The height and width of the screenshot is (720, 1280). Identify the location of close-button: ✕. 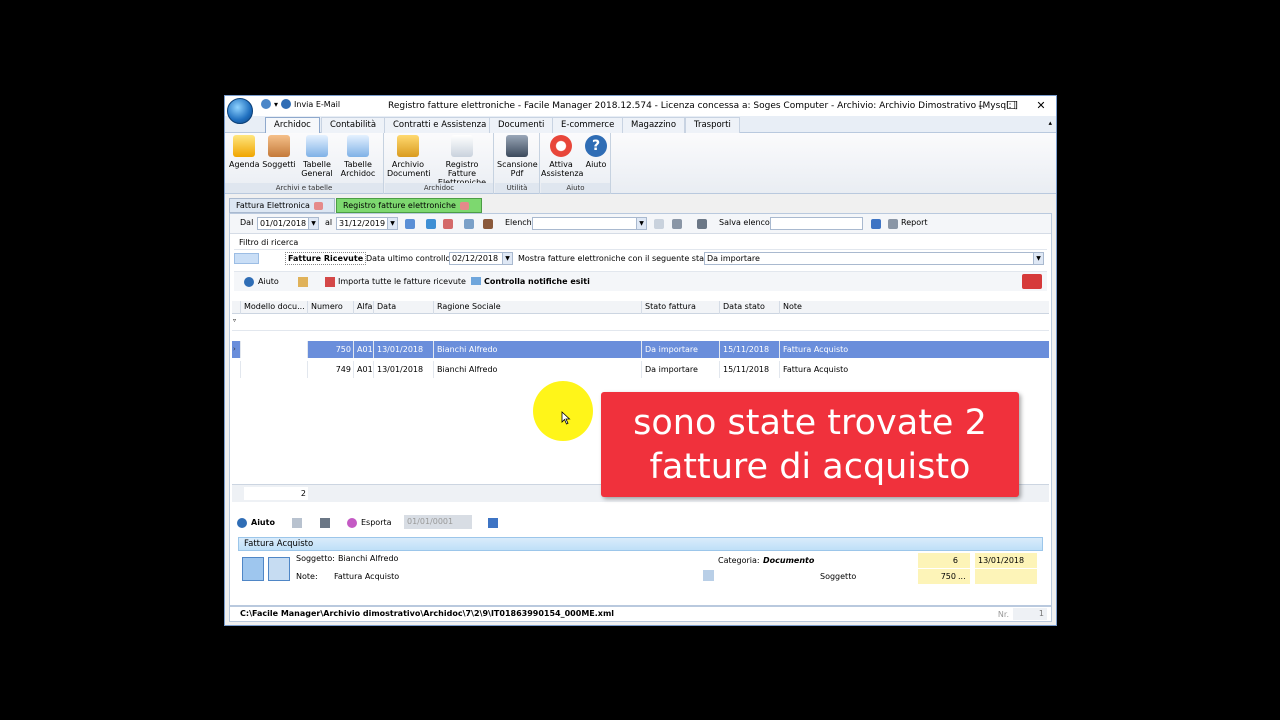
(1041, 106).